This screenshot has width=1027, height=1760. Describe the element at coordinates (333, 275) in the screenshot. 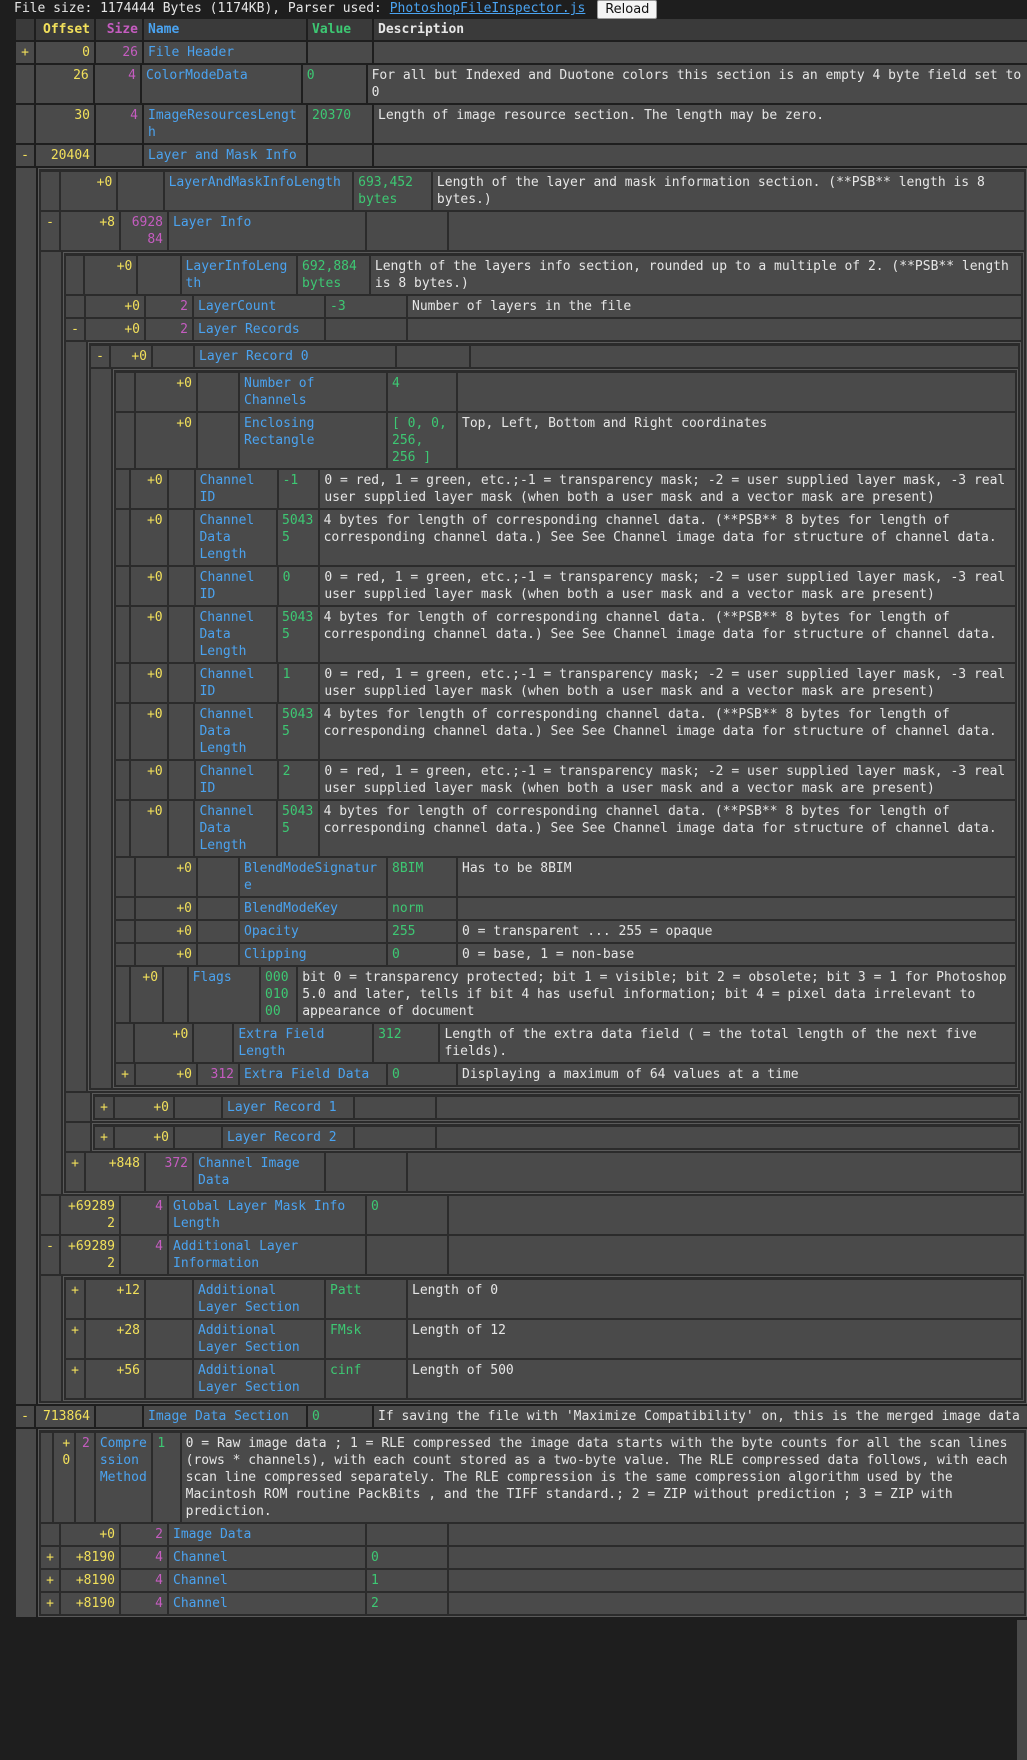

I see `value-cell: 692,884 bytes` at that location.